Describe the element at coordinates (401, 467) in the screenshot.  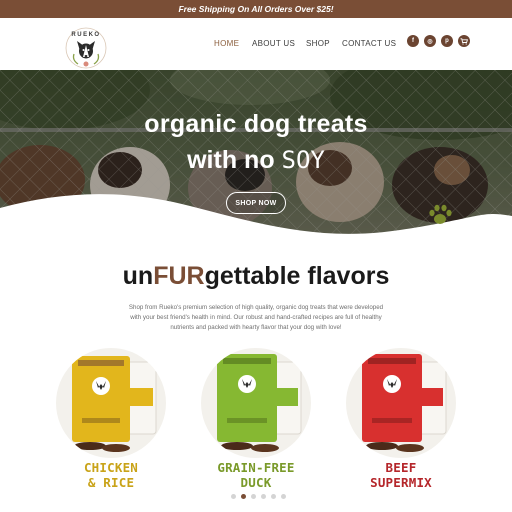
I see `product-name-line1: BEEF` at that location.